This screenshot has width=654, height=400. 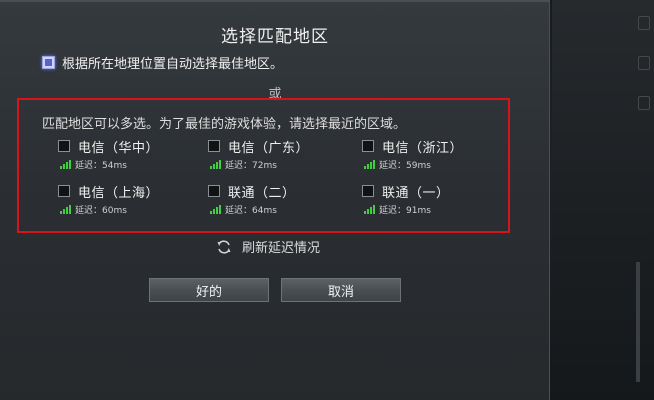 I want to click on region-name: 联通（一）, so click(x=416, y=193).